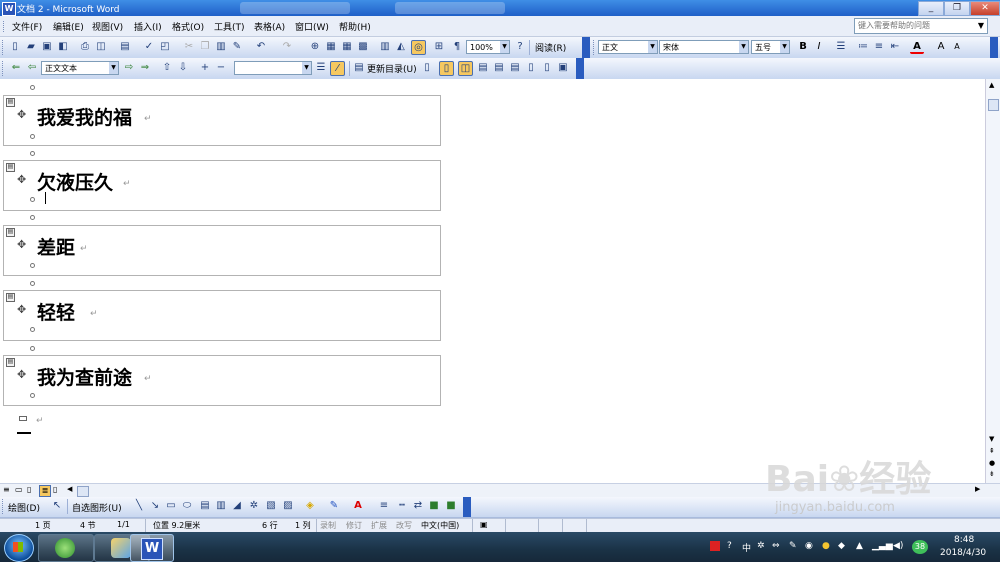 The height and width of the screenshot is (562, 1000). What do you see at coordinates (931, 8) in the screenshot?
I see `minimize-button: _` at bounding box center [931, 8].